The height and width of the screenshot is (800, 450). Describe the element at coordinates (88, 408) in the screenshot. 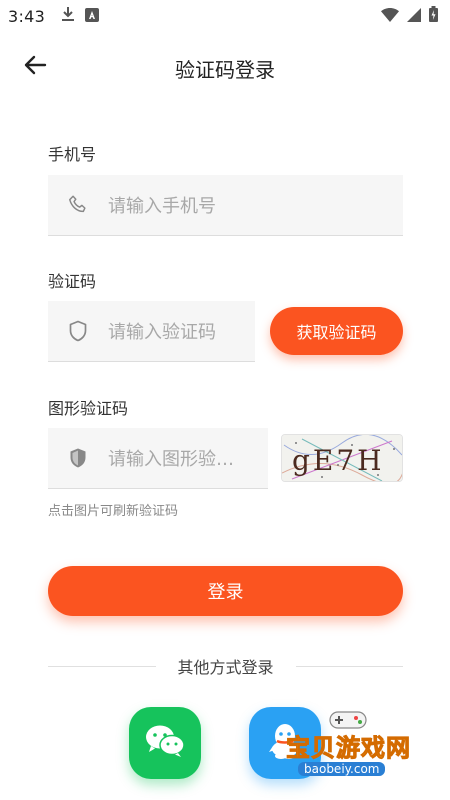

I see `image-code-label: 图形验证码` at that location.